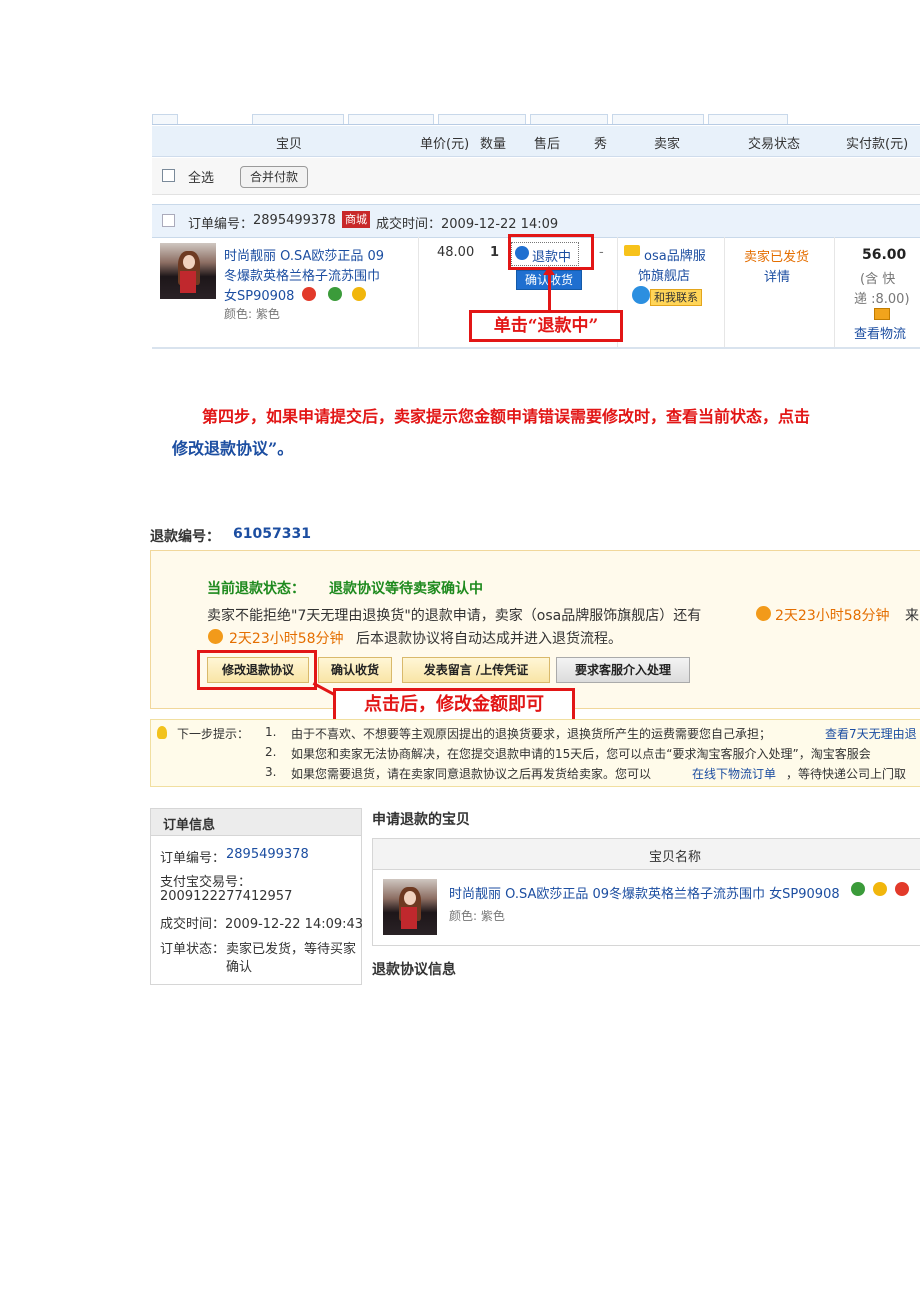  What do you see at coordinates (271, 772) in the screenshot?
I see `tip-num: 3.` at bounding box center [271, 772].